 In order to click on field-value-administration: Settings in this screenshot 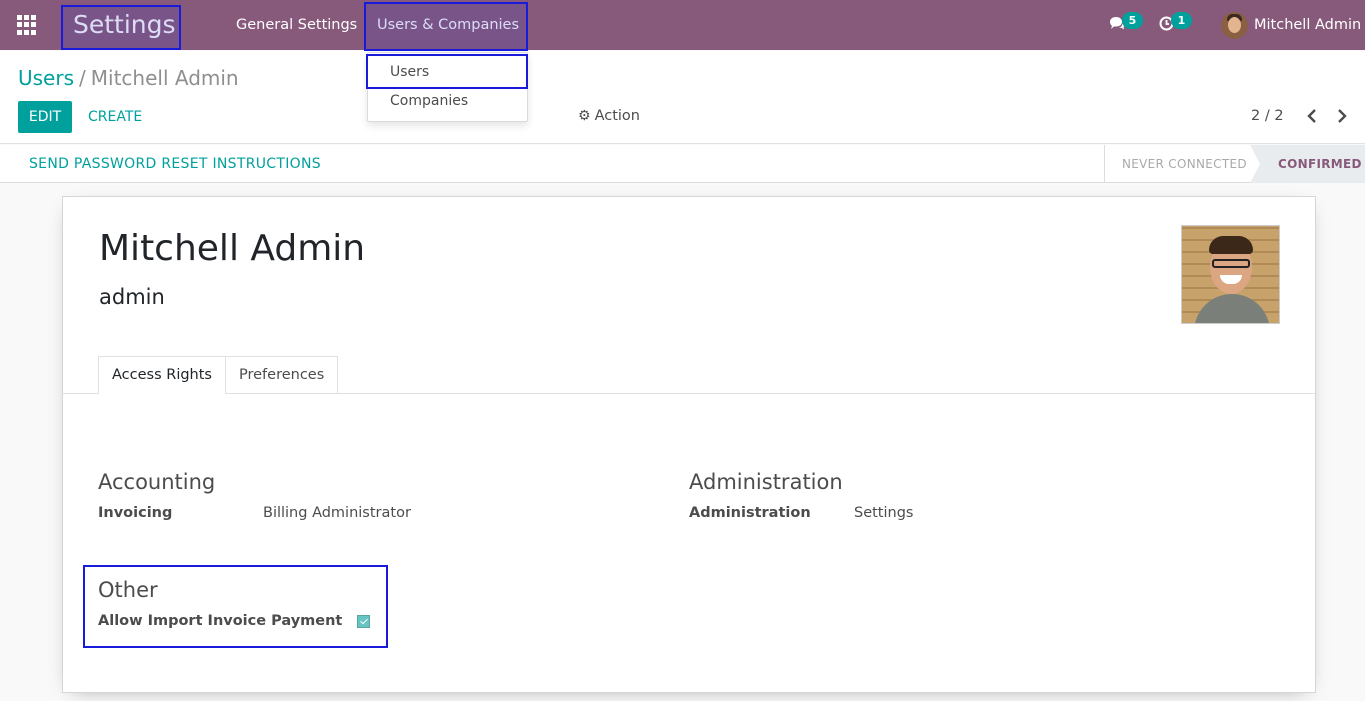, I will do `click(884, 513)`.